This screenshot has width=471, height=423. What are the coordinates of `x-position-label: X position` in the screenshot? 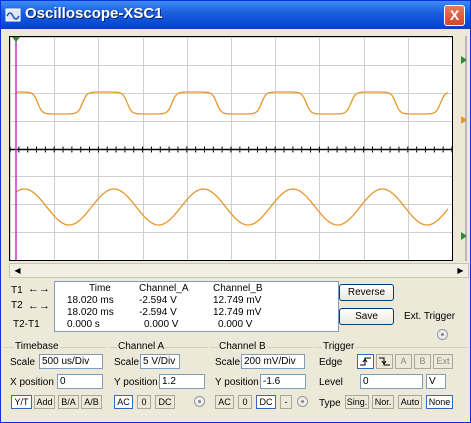 It's located at (32, 382).